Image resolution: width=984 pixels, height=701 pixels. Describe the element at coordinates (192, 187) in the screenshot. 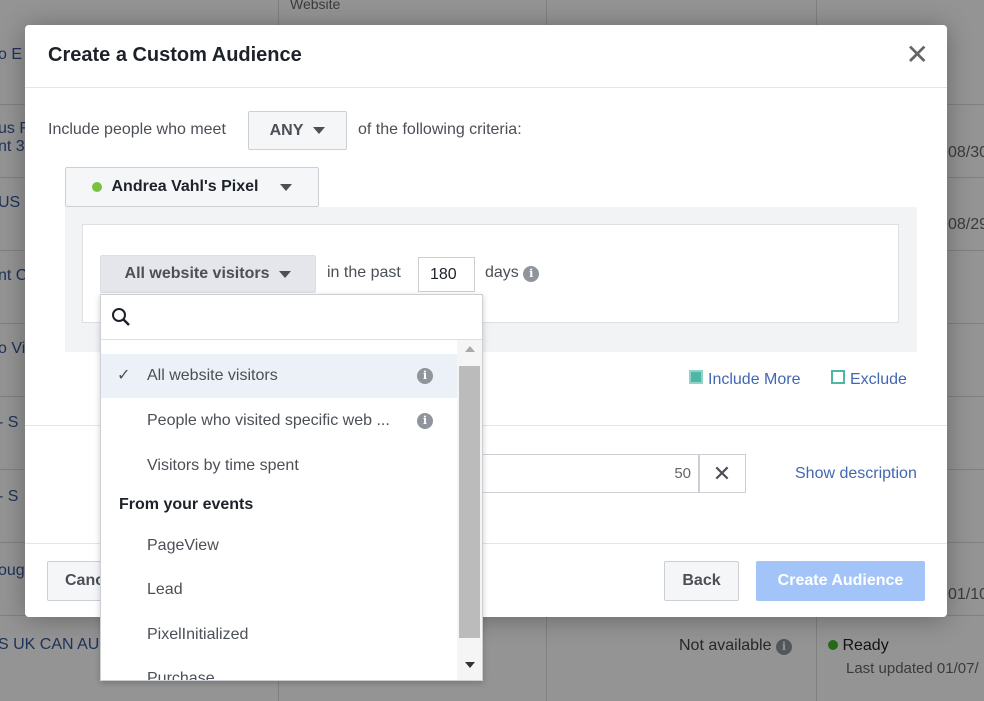

I see `pixel-select: Andrea Vahl's Pixel` at that location.